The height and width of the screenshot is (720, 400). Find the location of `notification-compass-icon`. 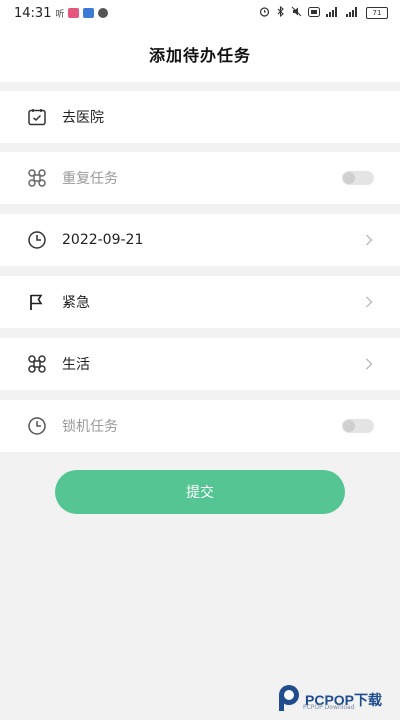

notification-compass-icon is located at coordinates (103, 13).